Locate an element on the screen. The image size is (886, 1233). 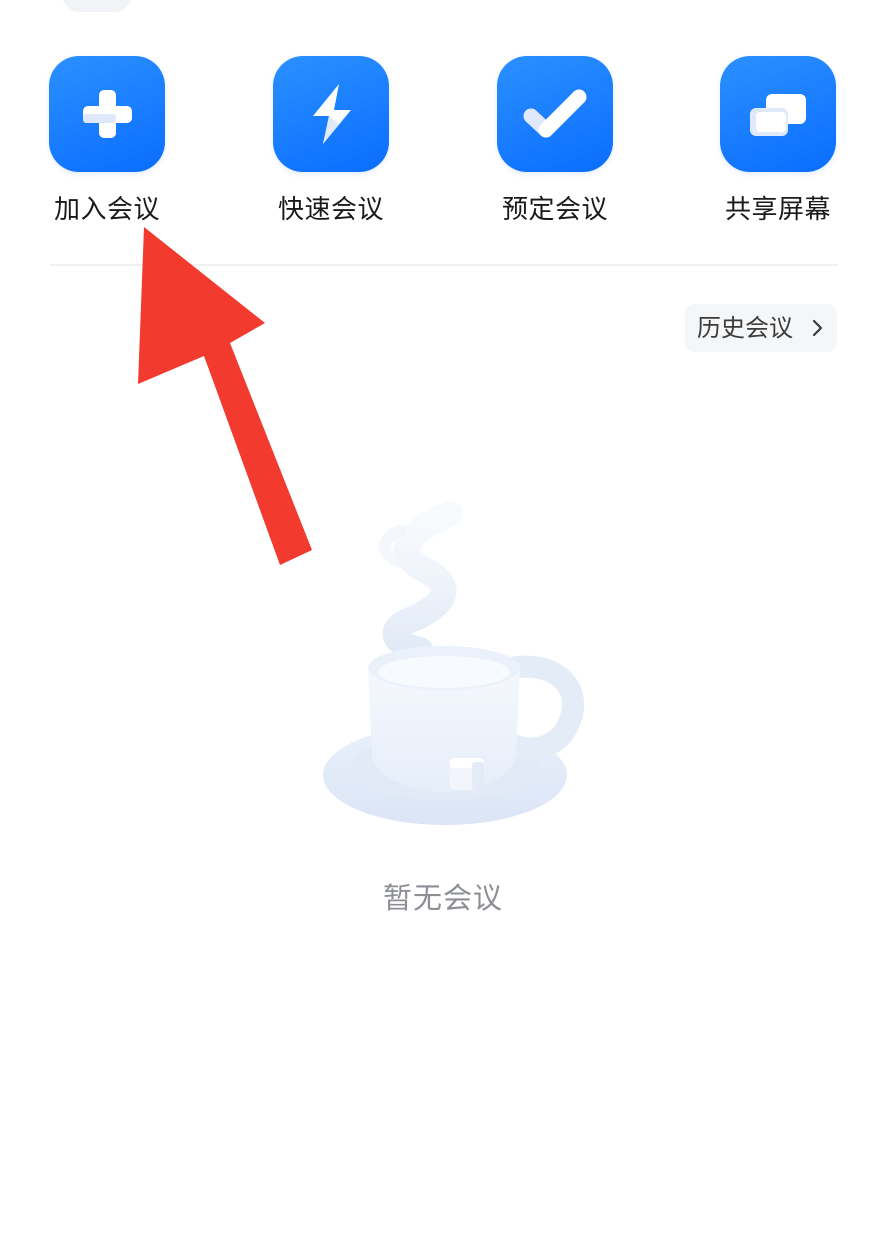
history-meetings-label: 历史会议 is located at coordinates (745, 328).